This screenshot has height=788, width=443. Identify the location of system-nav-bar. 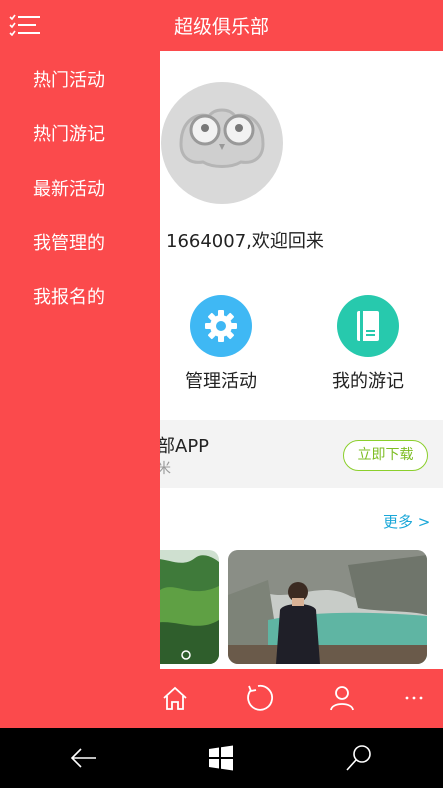
(221, 758).